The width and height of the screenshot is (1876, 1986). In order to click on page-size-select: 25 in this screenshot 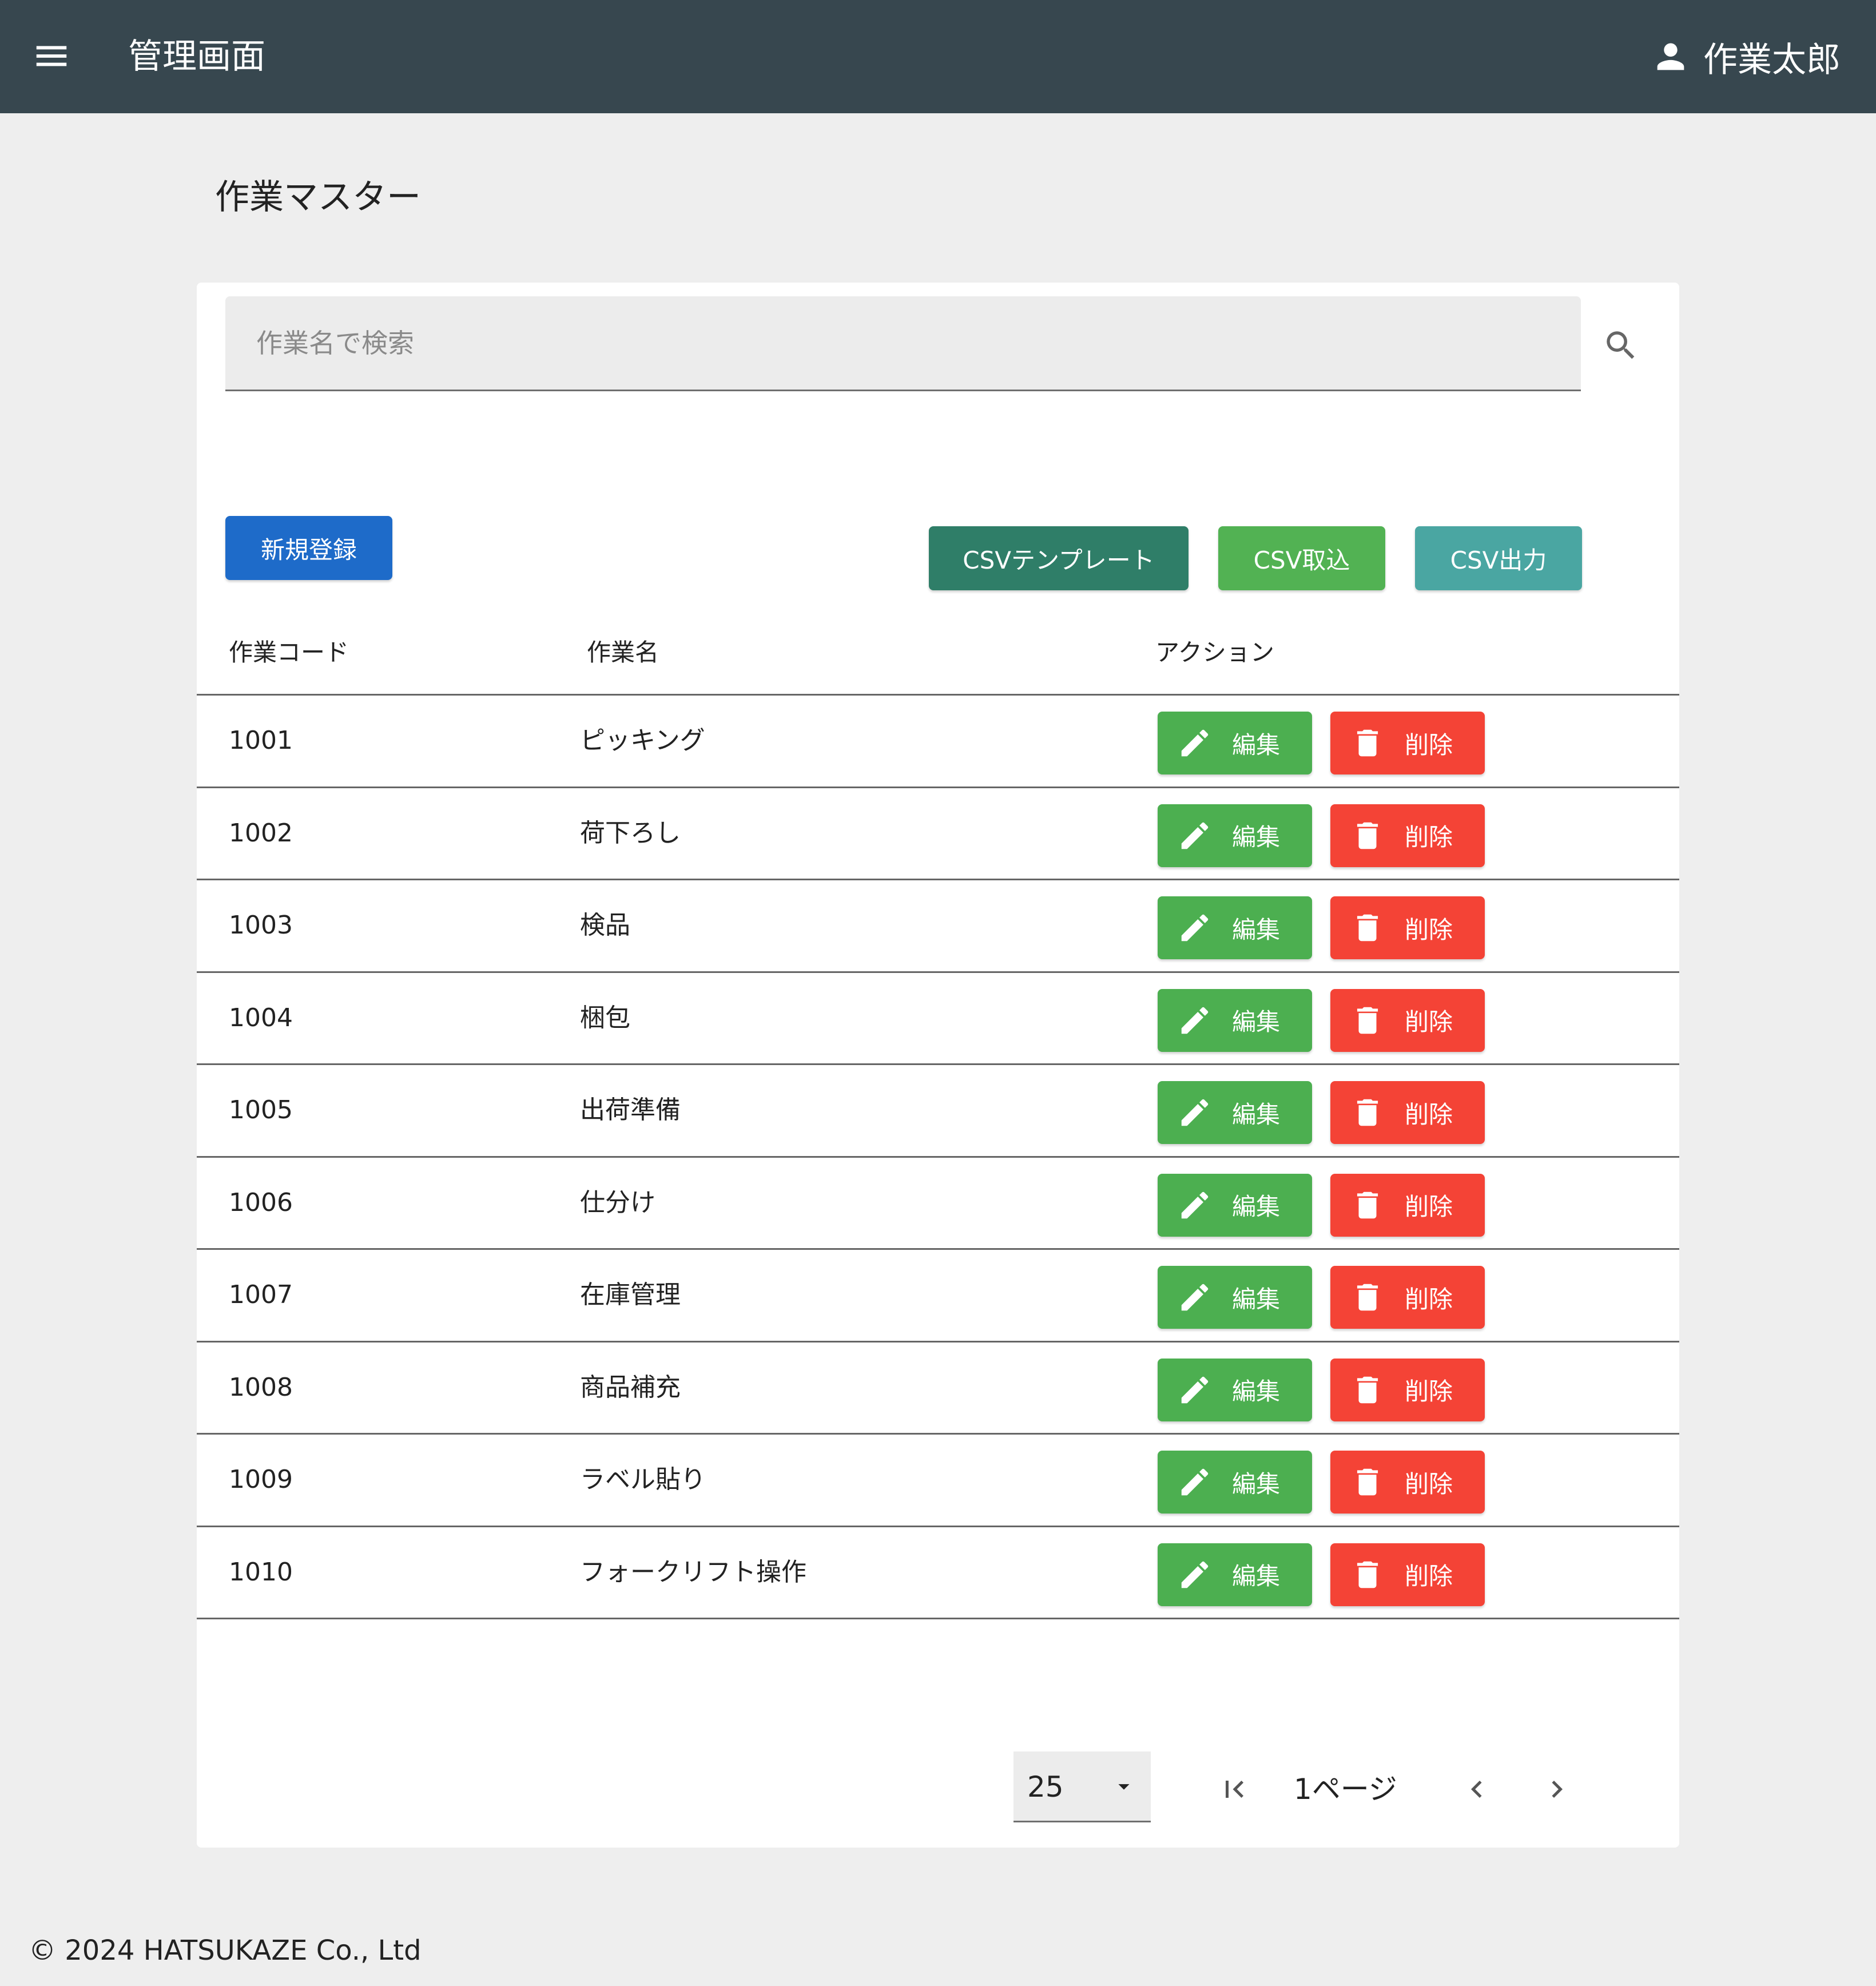, I will do `click(1082, 1786)`.